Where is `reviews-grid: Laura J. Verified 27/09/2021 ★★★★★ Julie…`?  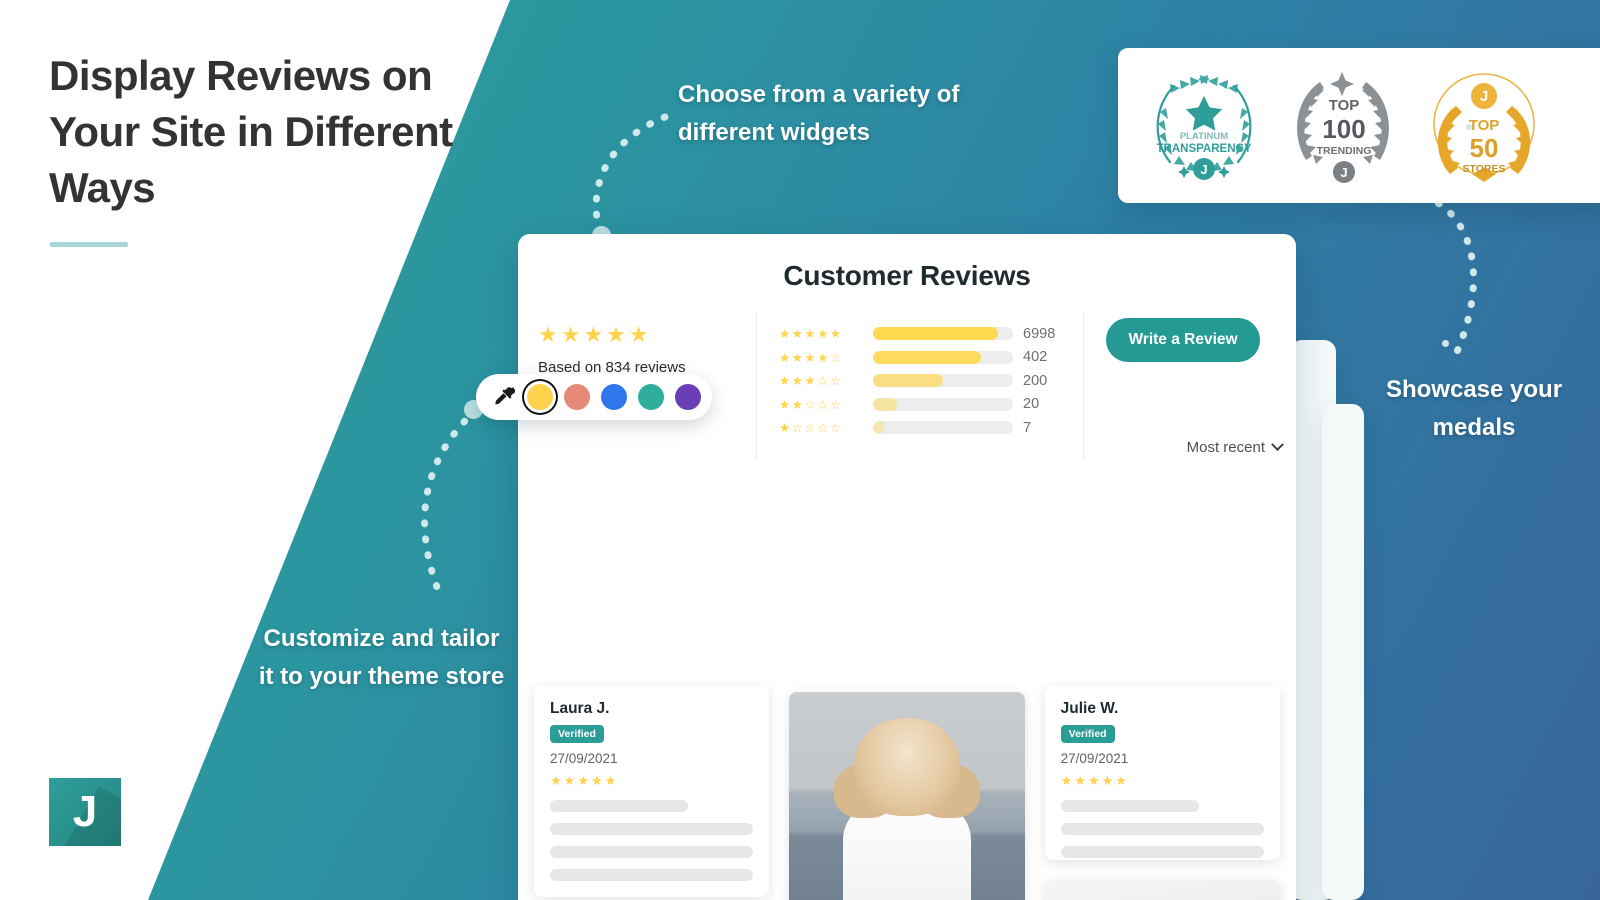
reviews-grid: Laura J. Verified 27/09/2021 ★★★★★ Julie… is located at coordinates (907, 793).